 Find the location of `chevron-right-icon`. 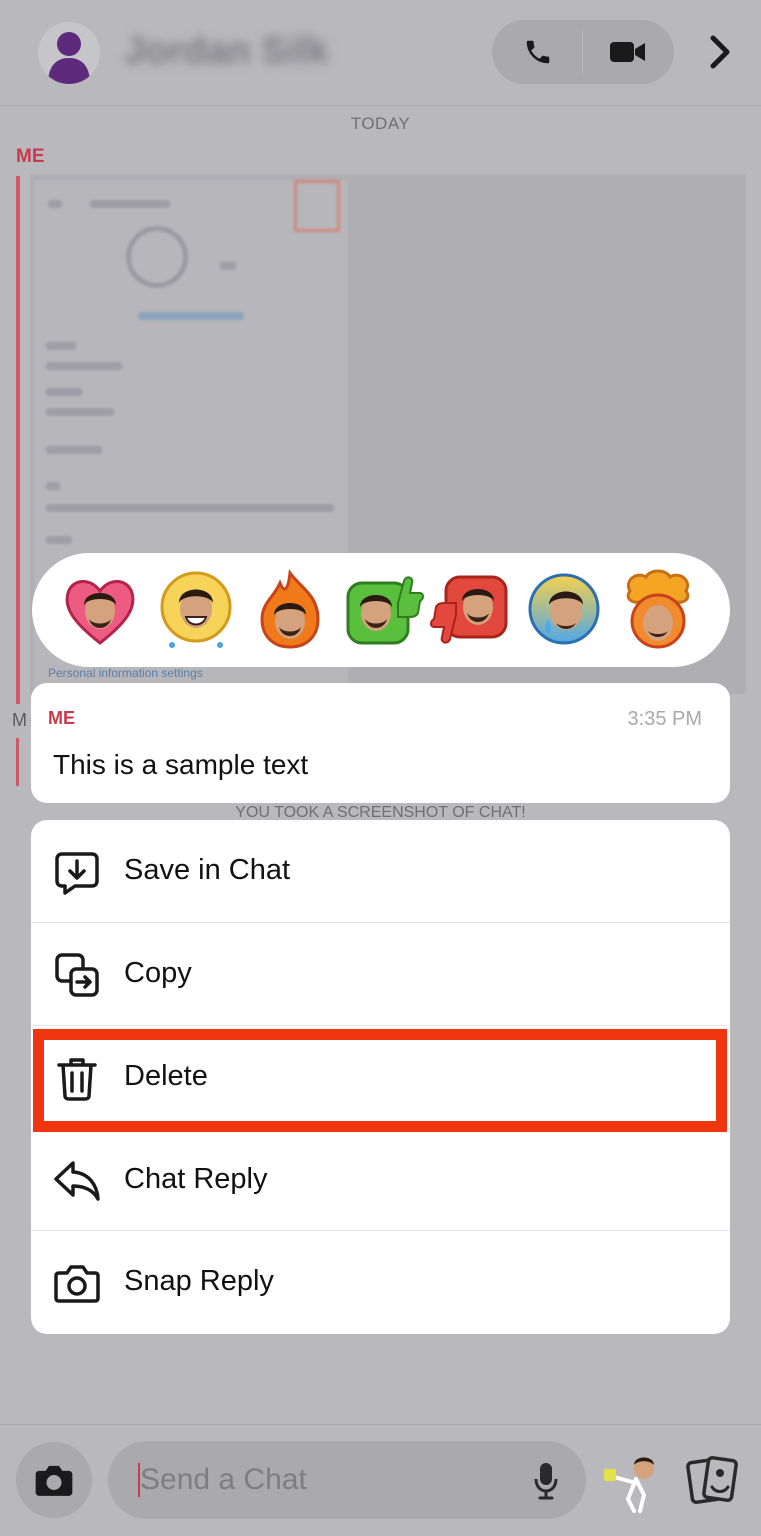

chevron-right-icon is located at coordinates (720, 52).